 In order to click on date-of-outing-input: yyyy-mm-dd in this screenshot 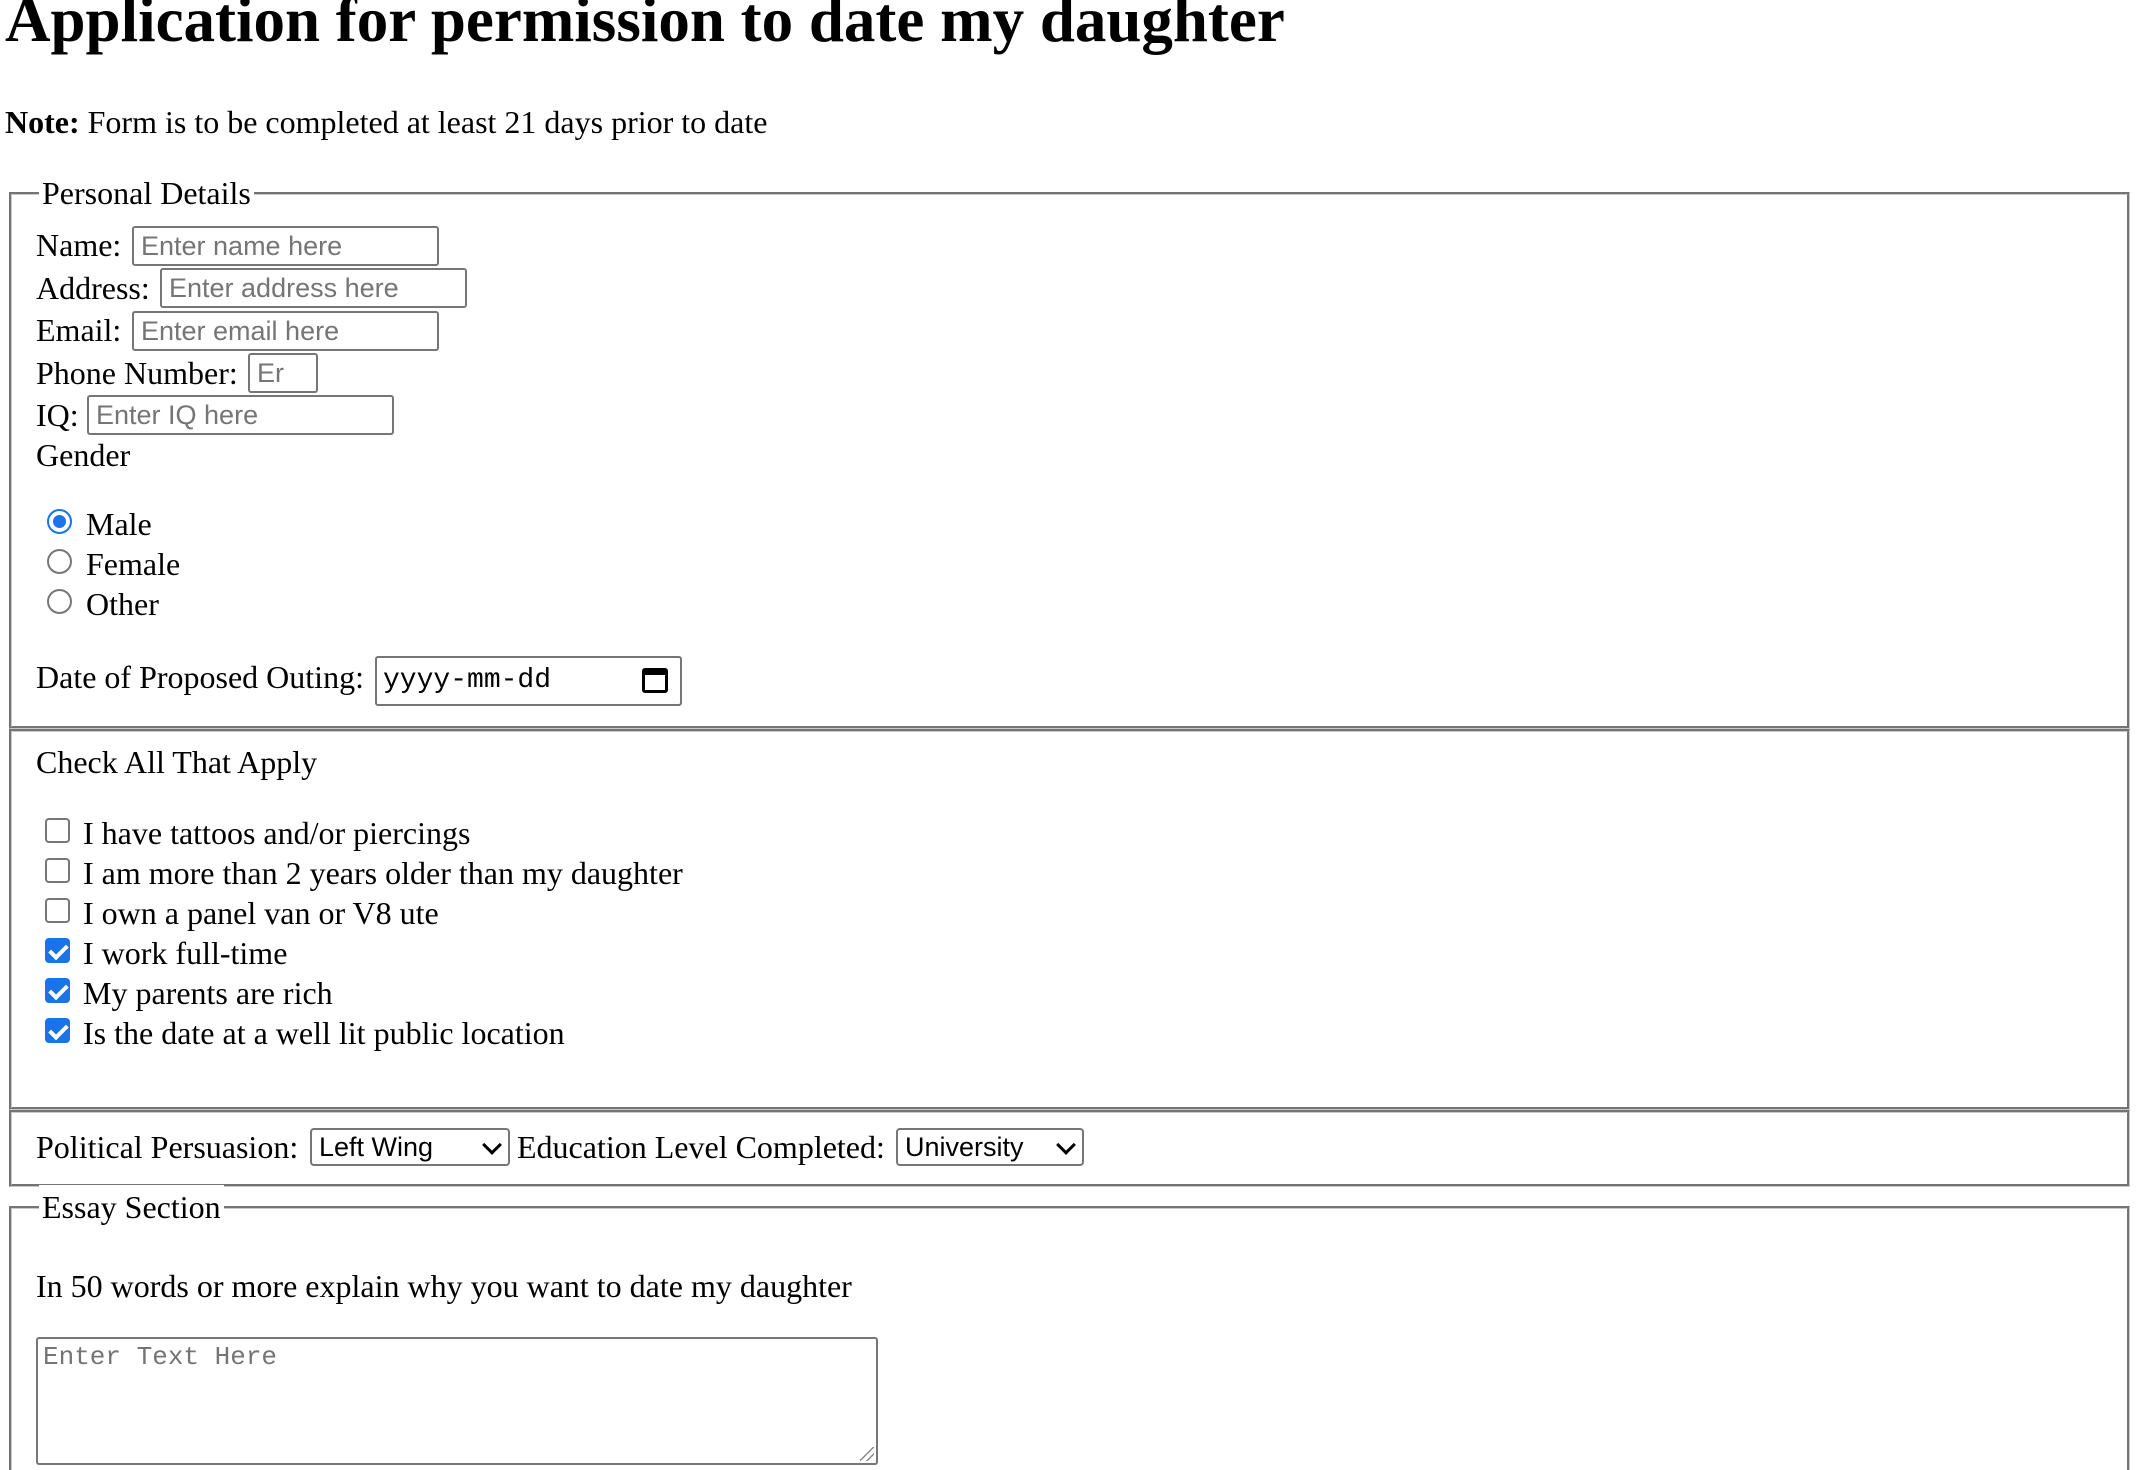, I will do `click(528, 681)`.